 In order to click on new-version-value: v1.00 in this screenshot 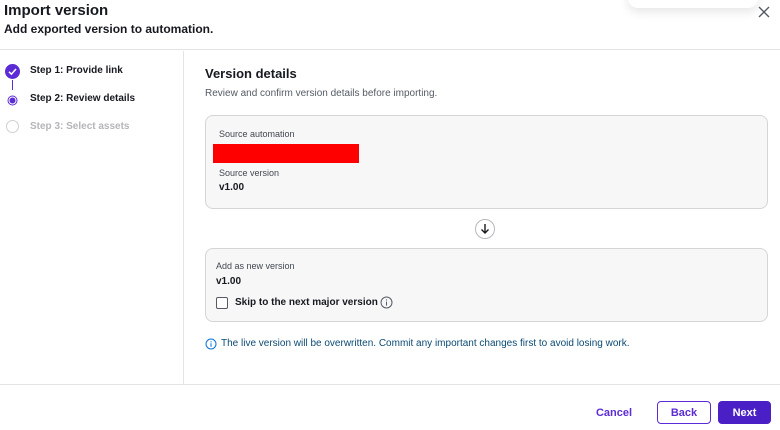, I will do `click(229, 281)`.